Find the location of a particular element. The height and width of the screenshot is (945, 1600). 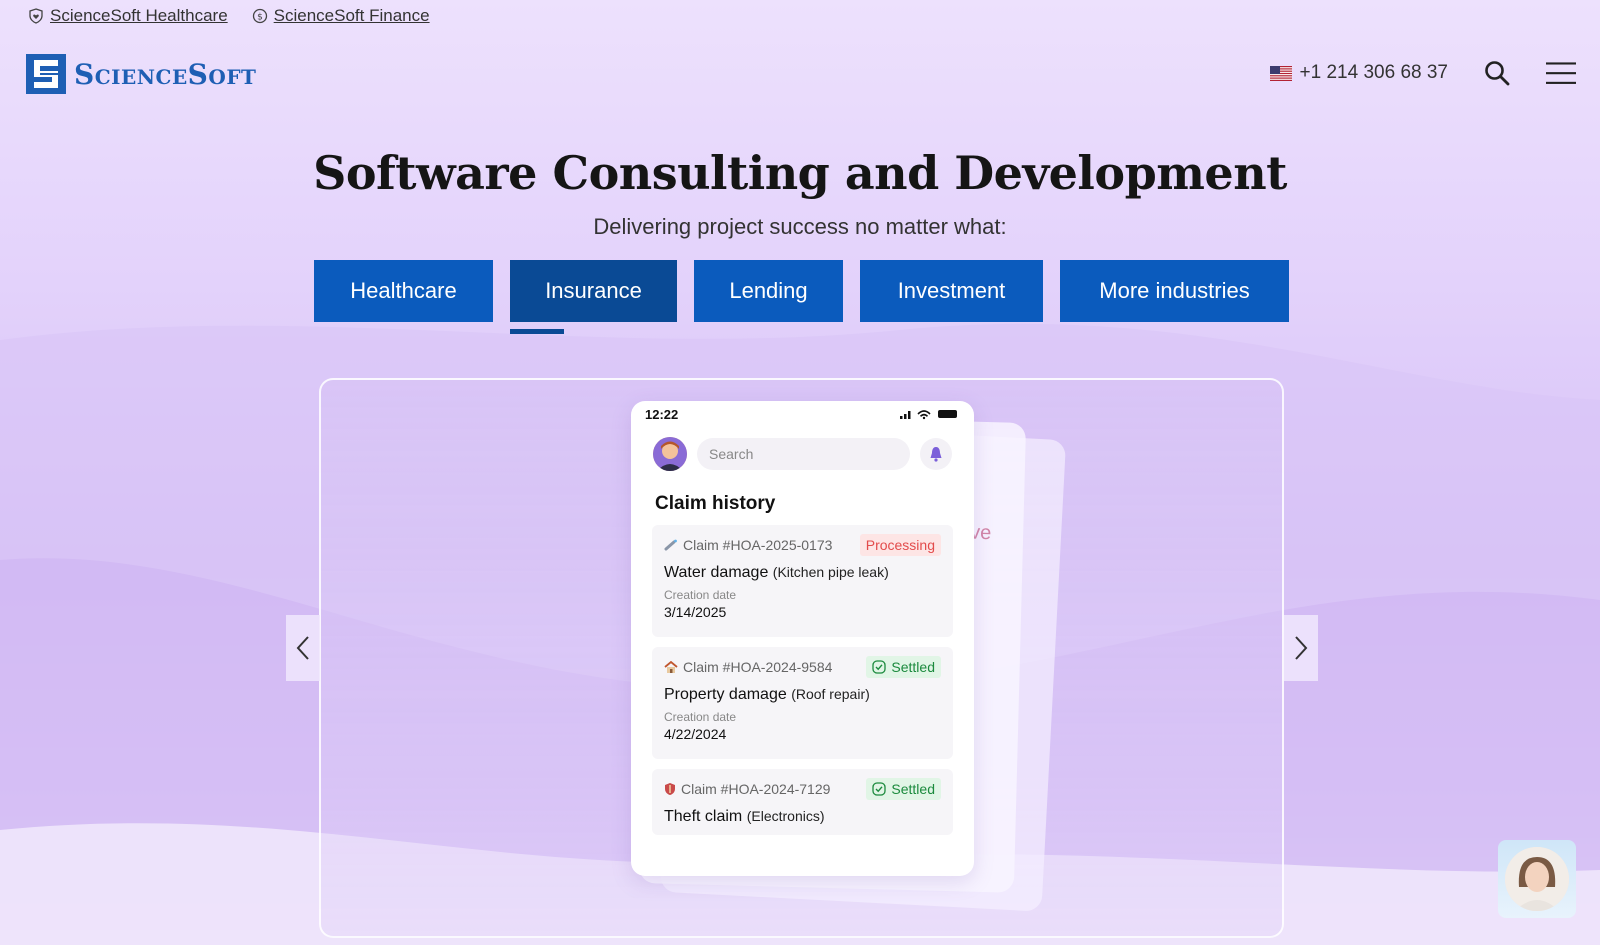

chevron-right-icon is located at coordinates (1301, 648).